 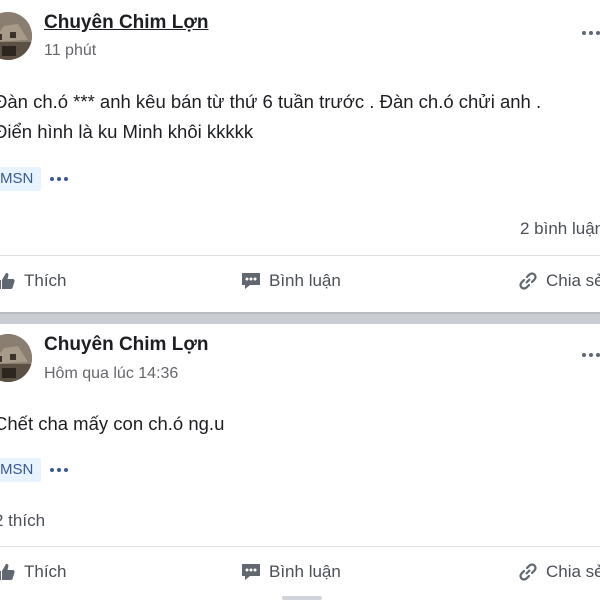 What do you see at coordinates (111, 374) in the screenshot?
I see `post-time: Hôm qua lúc 14:36` at bounding box center [111, 374].